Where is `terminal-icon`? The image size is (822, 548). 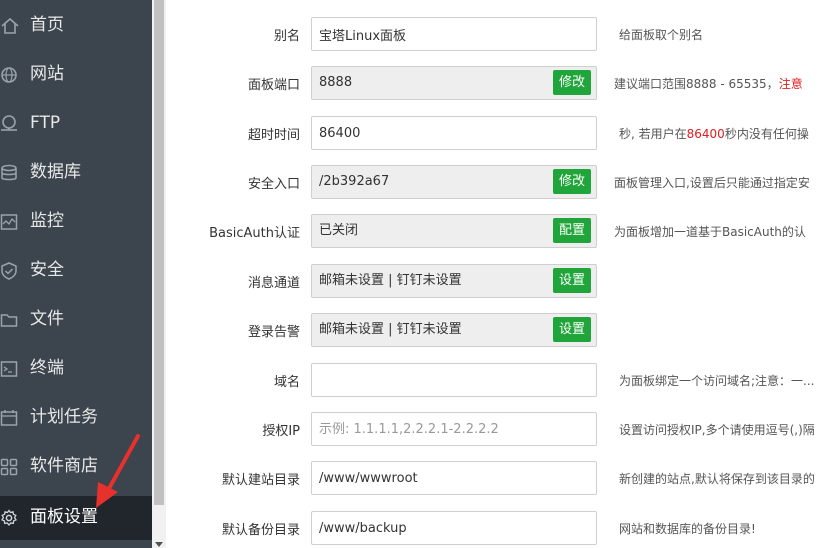 terminal-icon is located at coordinates (10, 369).